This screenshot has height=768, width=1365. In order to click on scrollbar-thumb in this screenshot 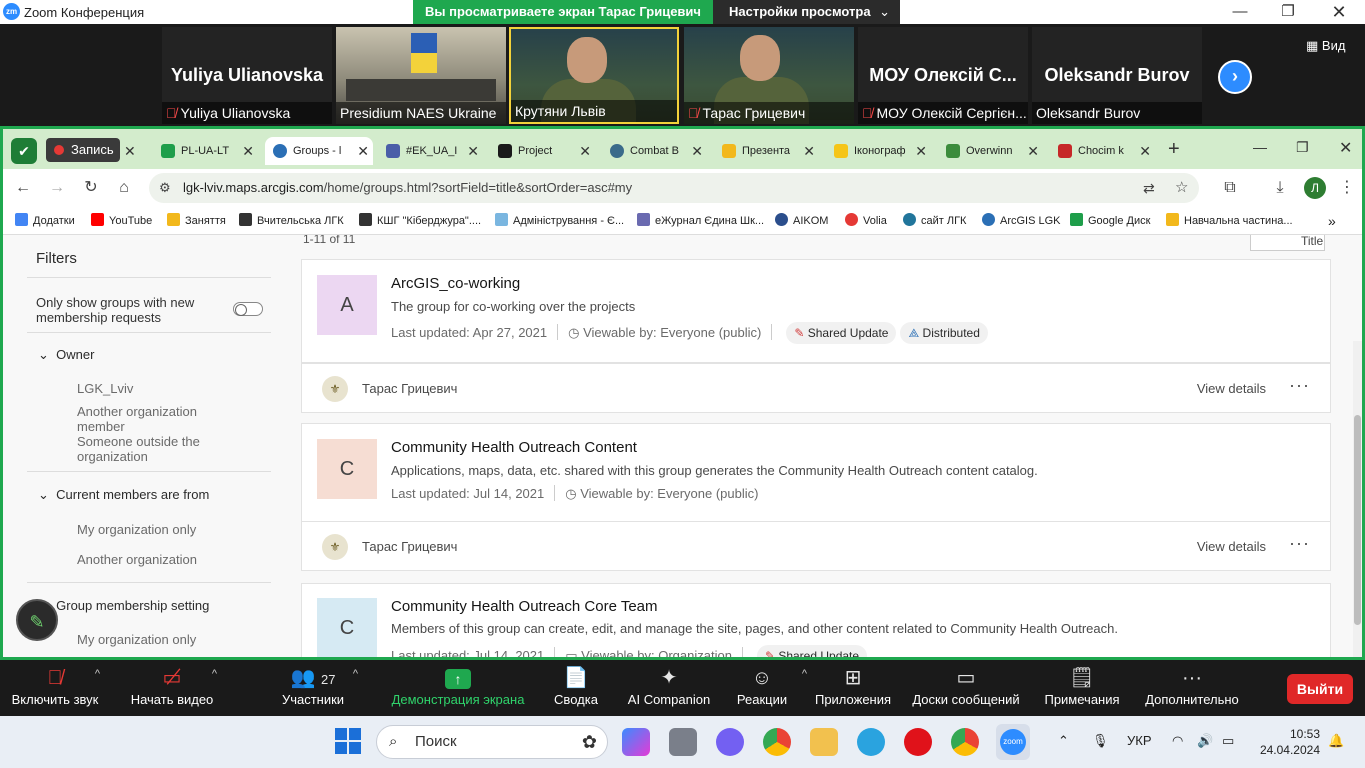, I will do `click(1357, 520)`.